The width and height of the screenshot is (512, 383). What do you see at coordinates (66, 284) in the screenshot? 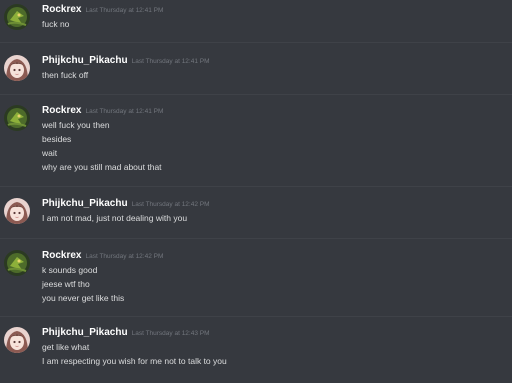
I see `message-line: jeese wtf tho` at bounding box center [66, 284].